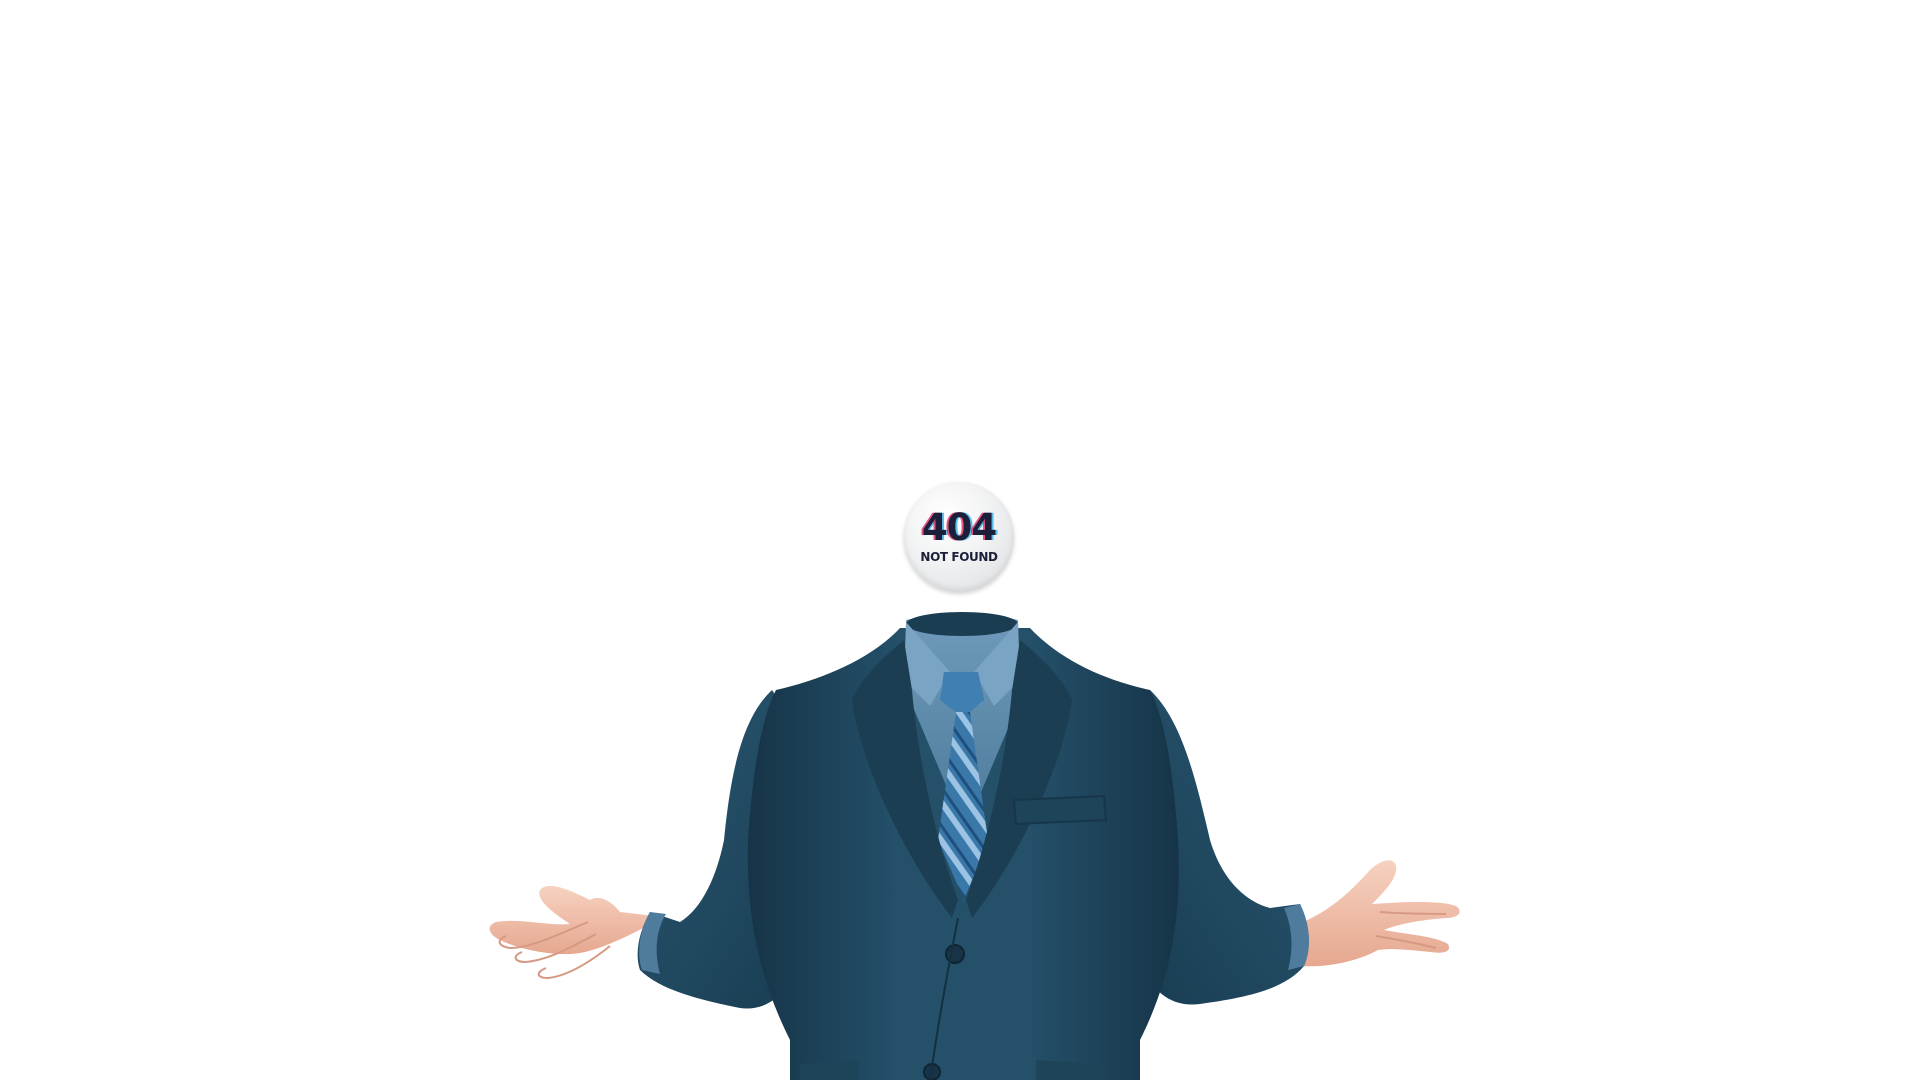 This screenshot has width=1920, height=1080. What do you see at coordinates (959, 527) in the screenshot?
I see `error-code: 404` at bounding box center [959, 527].